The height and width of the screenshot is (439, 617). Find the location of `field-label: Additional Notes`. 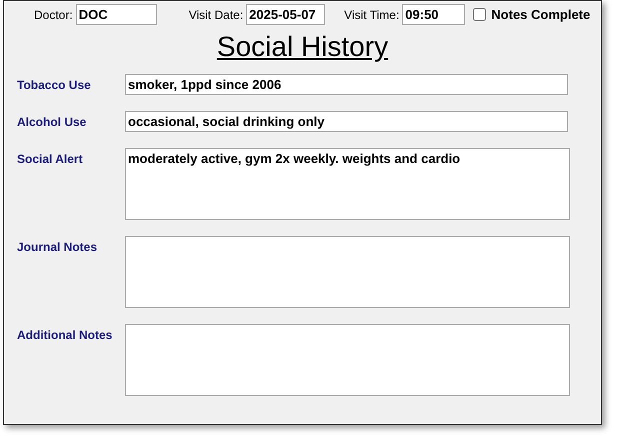

field-label: Additional Notes is located at coordinates (65, 335).